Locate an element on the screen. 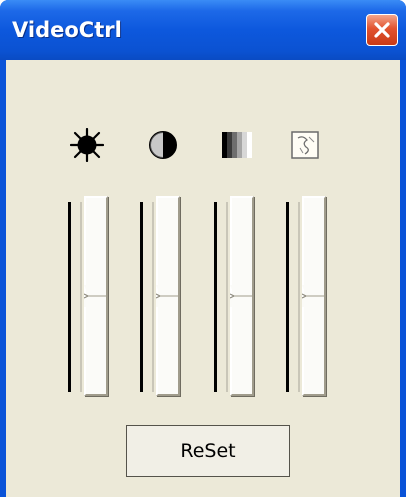 The image size is (406, 497). saturation-slider-thumb is located at coordinates (241, 296).